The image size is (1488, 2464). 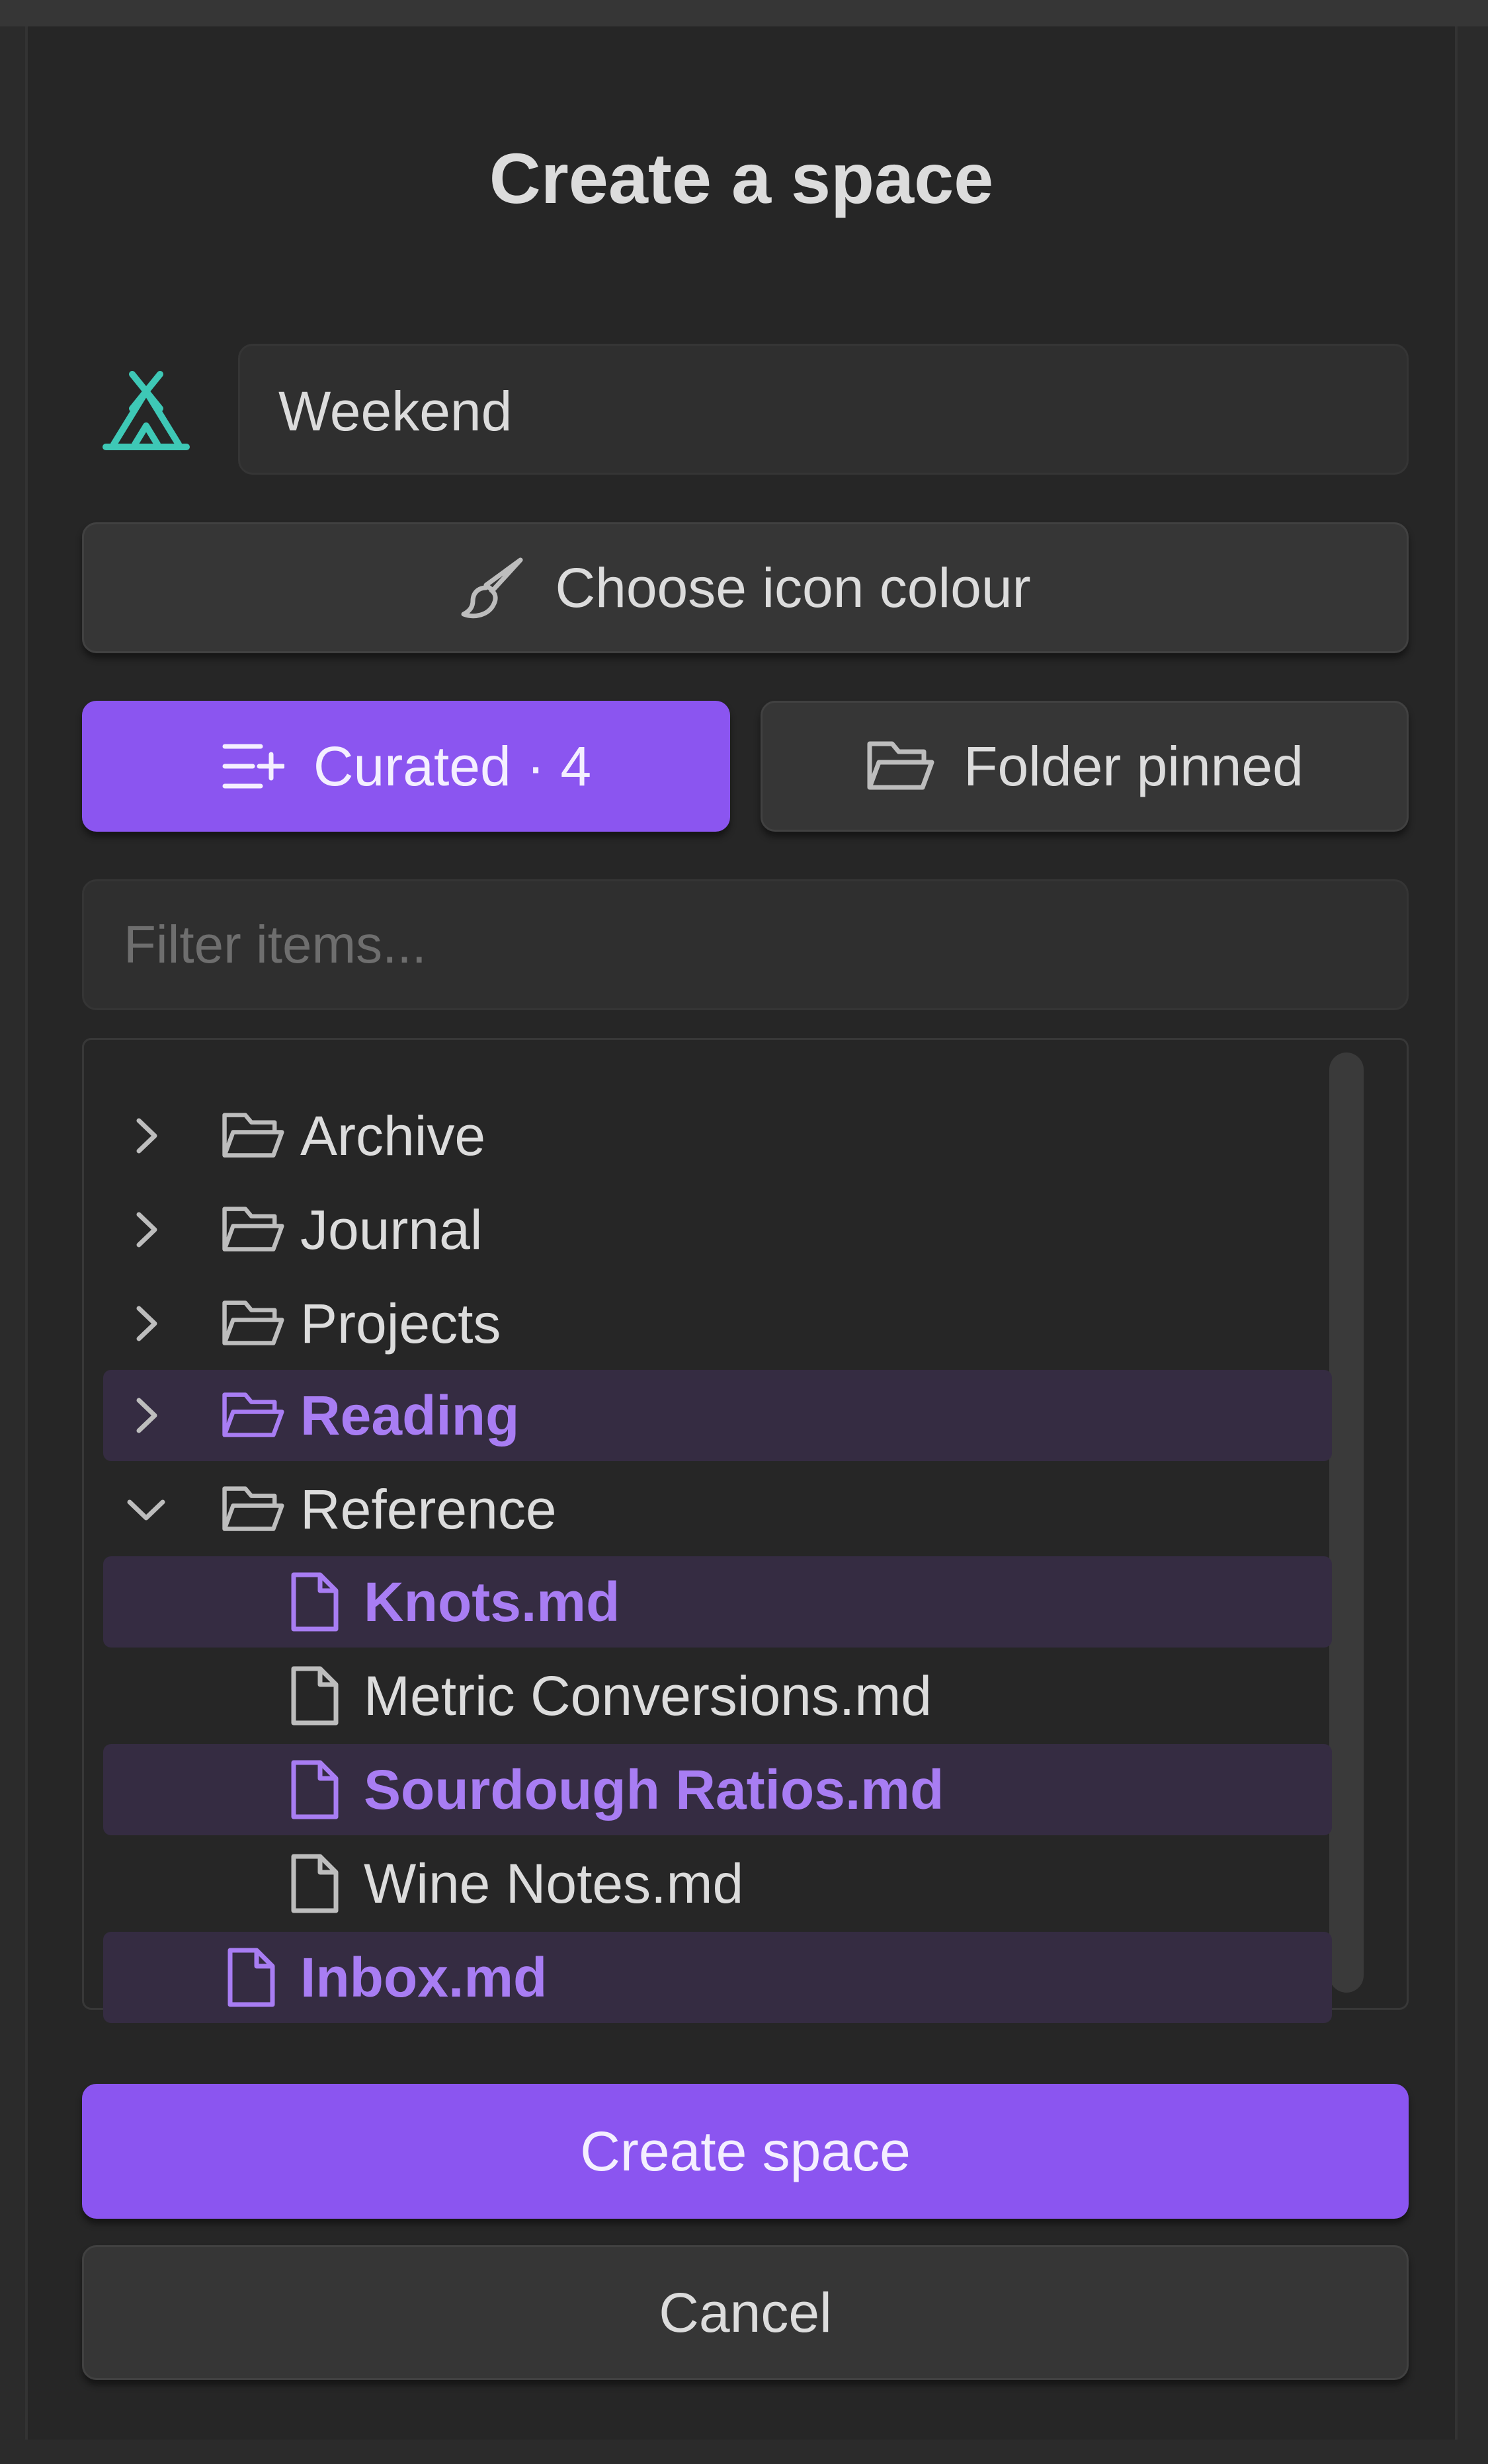 I want to click on tree-item-projects: Projects, so click(x=717, y=1323).